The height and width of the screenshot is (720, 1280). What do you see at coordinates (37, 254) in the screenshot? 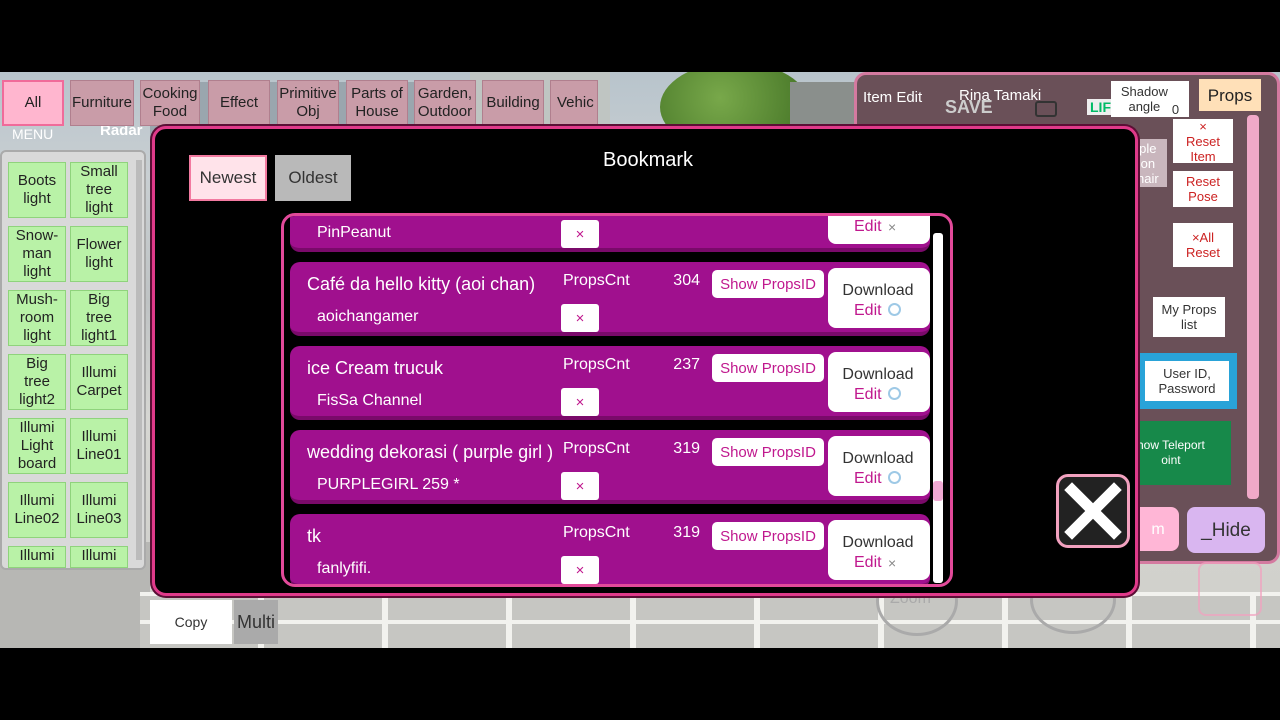
I see `item-button: Snow- man light` at bounding box center [37, 254].